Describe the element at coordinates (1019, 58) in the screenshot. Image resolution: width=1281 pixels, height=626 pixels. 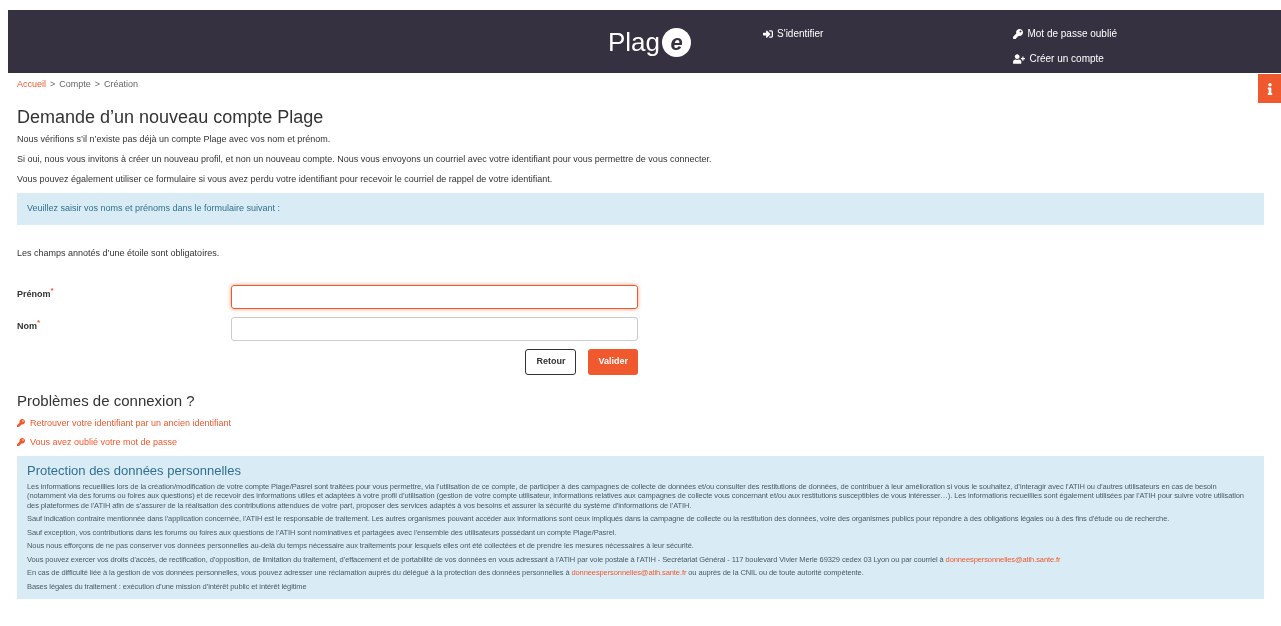
I see `add-user-icon` at that location.